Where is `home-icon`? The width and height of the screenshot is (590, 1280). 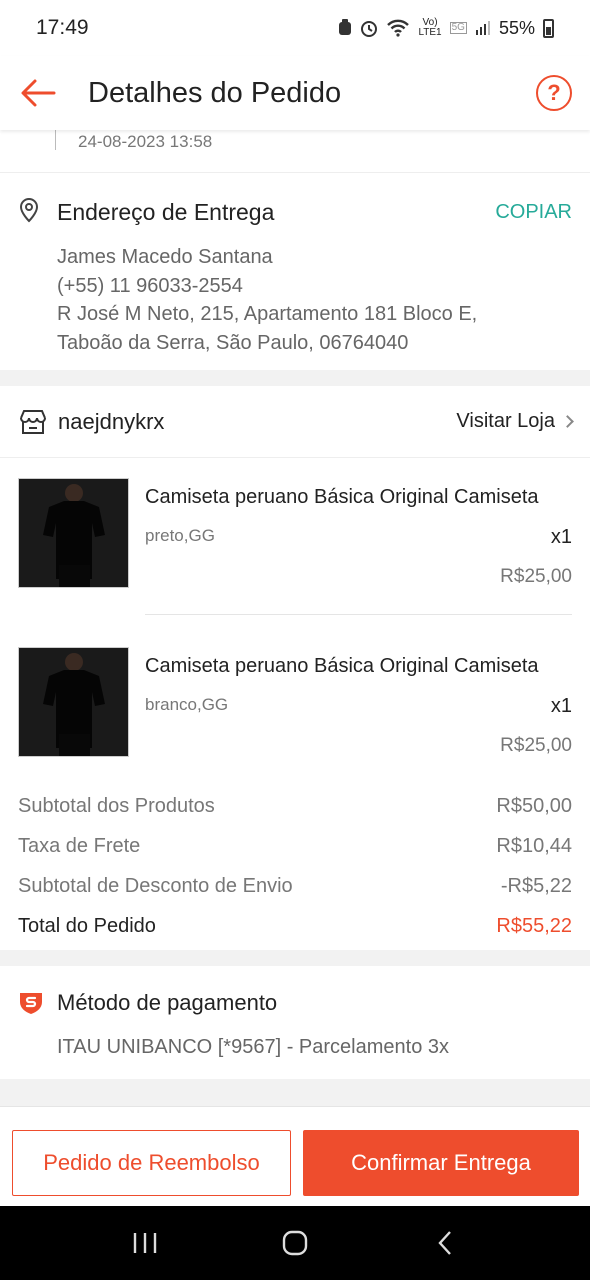
home-icon is located at coordinates (295, 1243).